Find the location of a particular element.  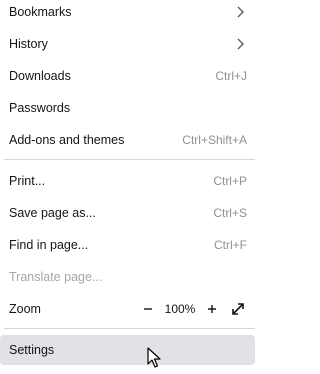

fullscreen-button is located at coordinates (238, 309).